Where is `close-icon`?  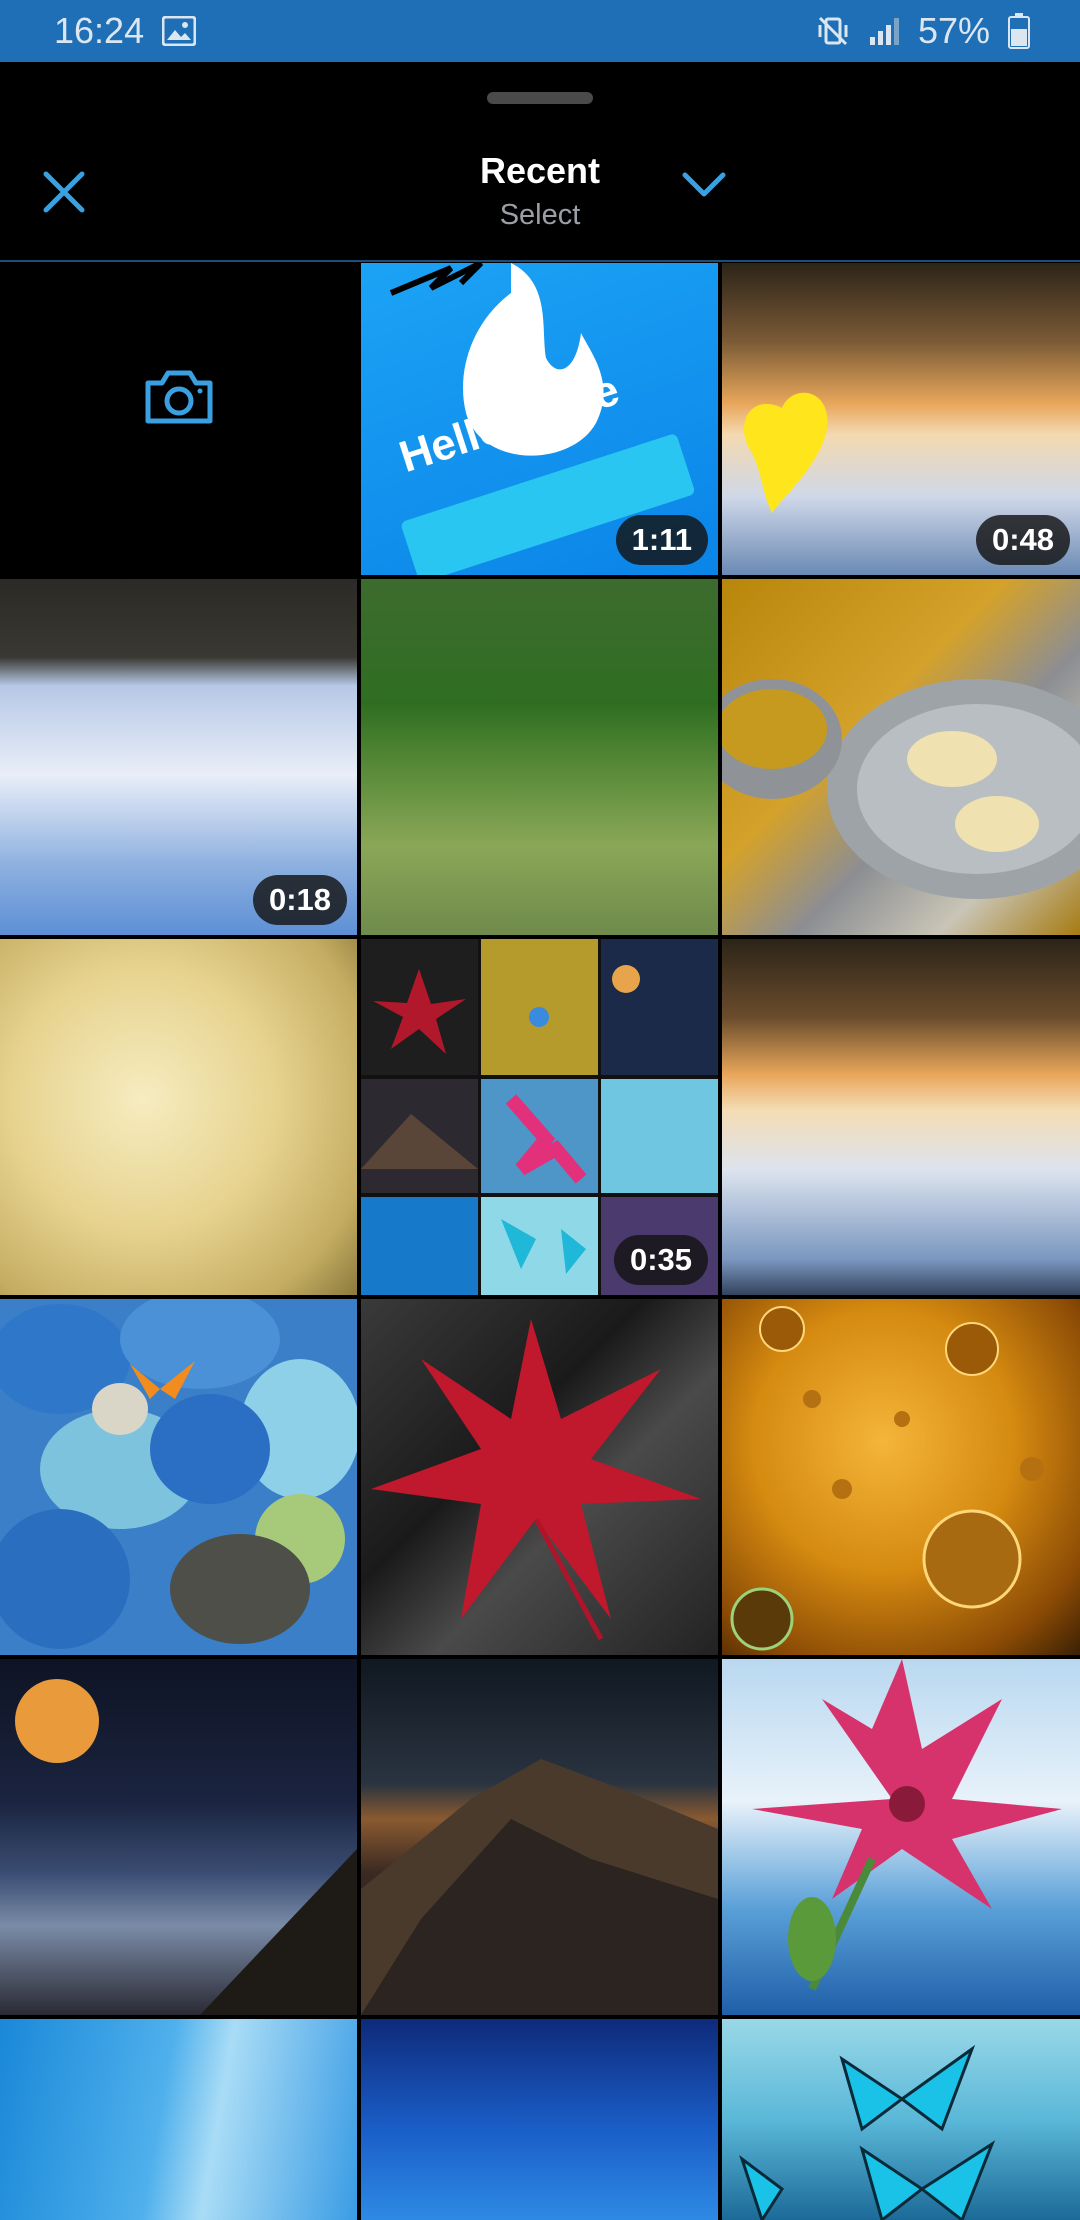 close-icon is located at coordinates (64, 192).